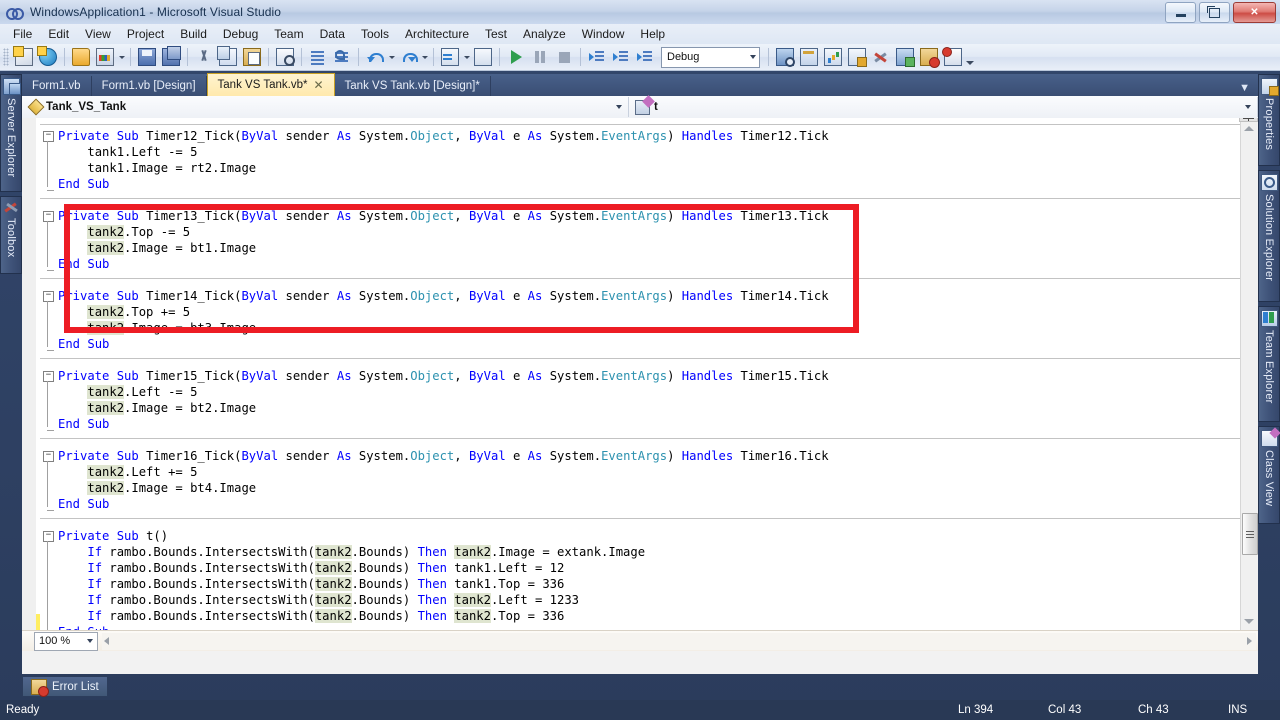  I want to click on class-selector-combo: Tank_VS_Tank, so click(325, 107).